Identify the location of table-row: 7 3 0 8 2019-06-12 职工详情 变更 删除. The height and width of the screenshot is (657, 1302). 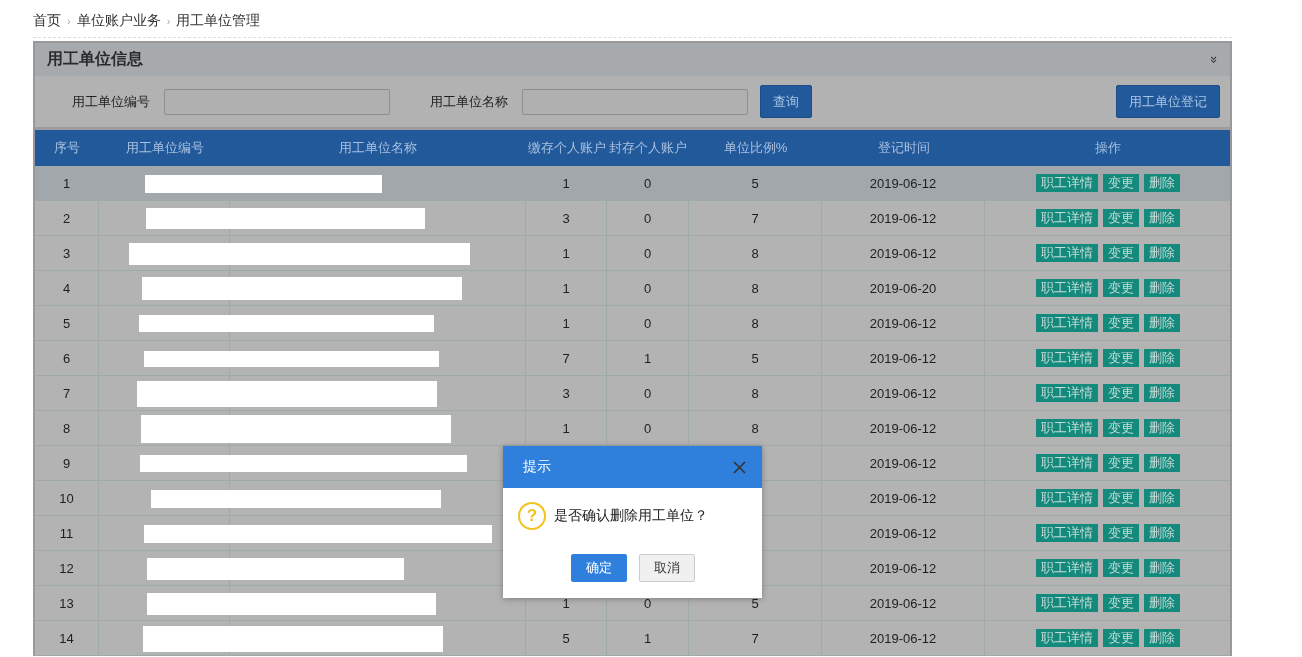
(632, 393).